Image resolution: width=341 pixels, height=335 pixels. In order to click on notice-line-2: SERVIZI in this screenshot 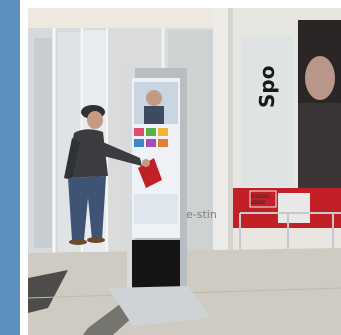, I will do `click(257, 202)`.